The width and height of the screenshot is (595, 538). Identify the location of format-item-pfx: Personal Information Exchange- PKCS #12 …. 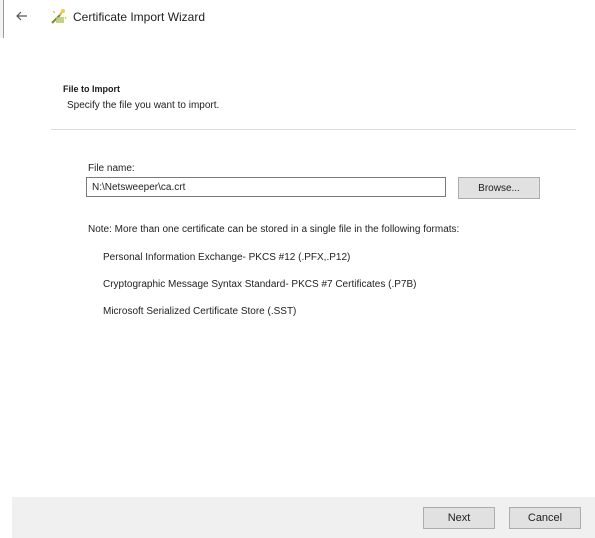
(227, 257).